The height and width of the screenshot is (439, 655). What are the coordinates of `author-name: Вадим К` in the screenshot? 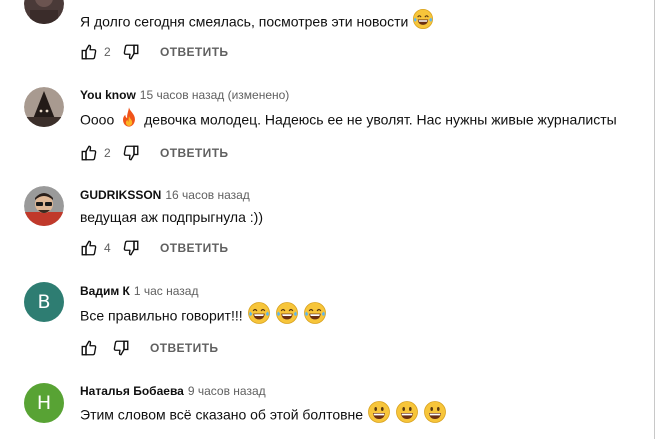 It's located at (105, 291).